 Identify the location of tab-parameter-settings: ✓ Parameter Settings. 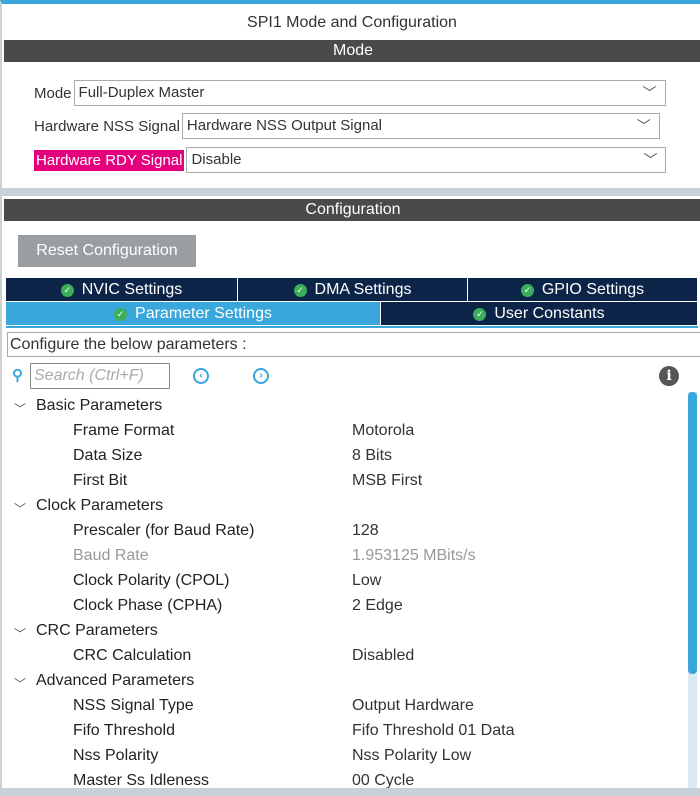
(193, 313).